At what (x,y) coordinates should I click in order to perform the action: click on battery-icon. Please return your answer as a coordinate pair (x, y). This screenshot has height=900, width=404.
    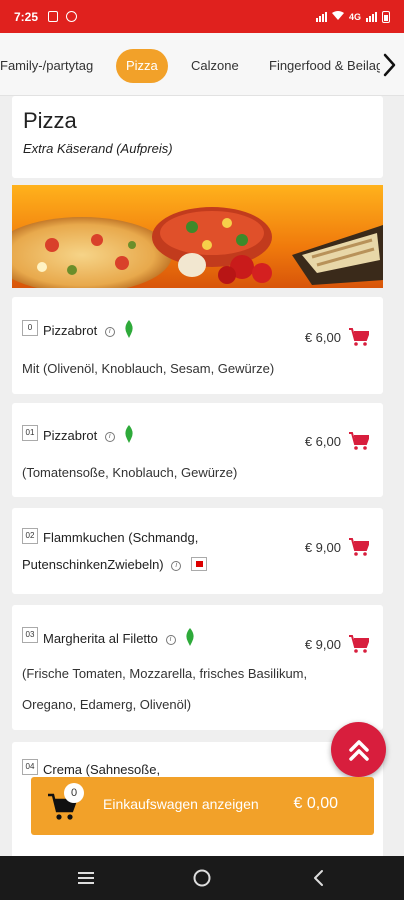
    Looking at the image, I should click on (386, 16).